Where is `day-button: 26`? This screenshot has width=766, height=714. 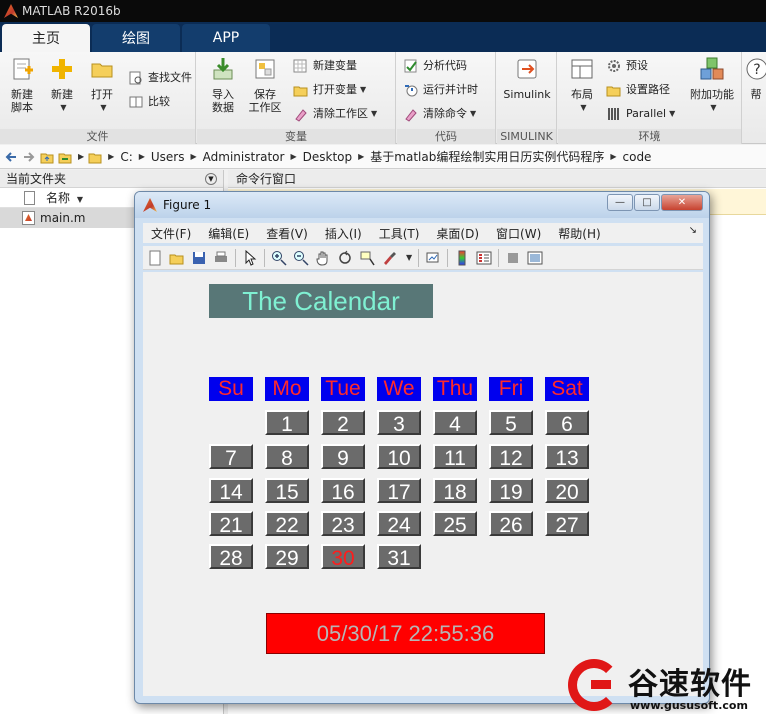
day-button: 26 is located at coordinates (511, 524).